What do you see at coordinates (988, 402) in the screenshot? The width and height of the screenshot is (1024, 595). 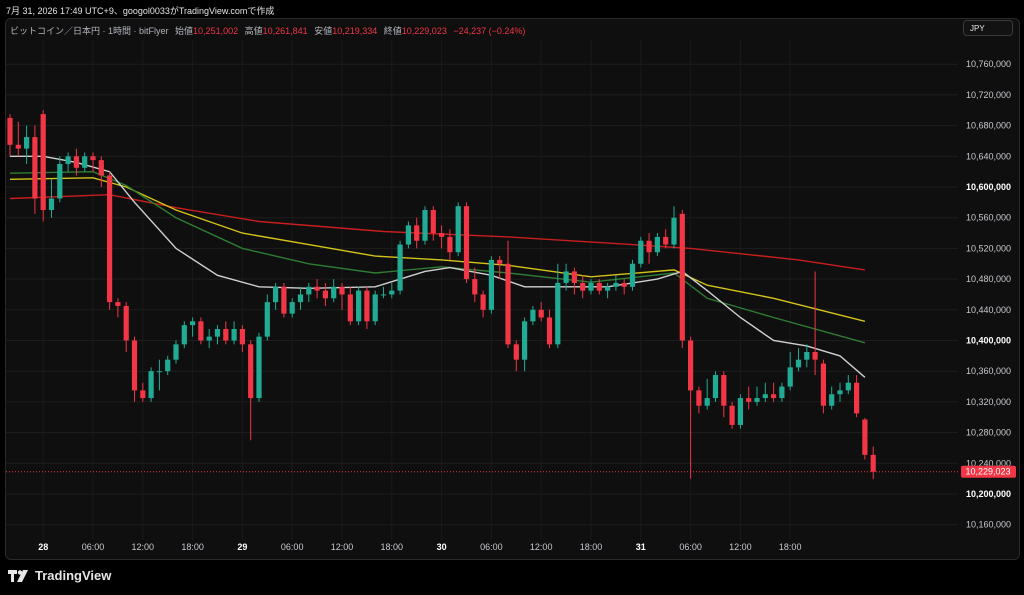 I see `y-tick-label: 10,320,000` at bounding box center [988, 402].